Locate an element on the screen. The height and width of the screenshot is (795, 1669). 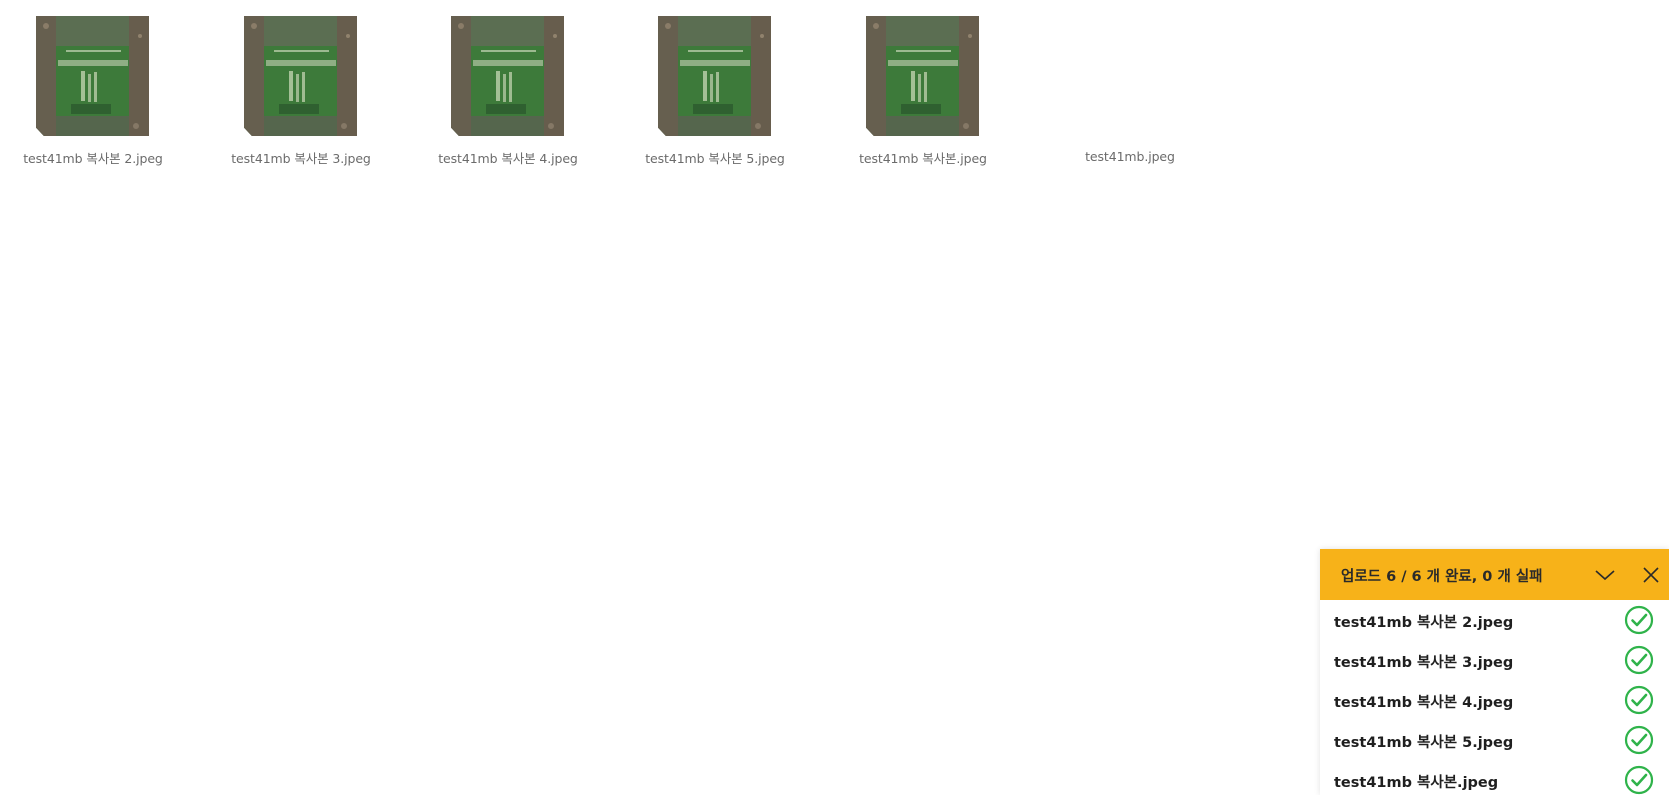
close-icon is located at coordinates (1651, 575).